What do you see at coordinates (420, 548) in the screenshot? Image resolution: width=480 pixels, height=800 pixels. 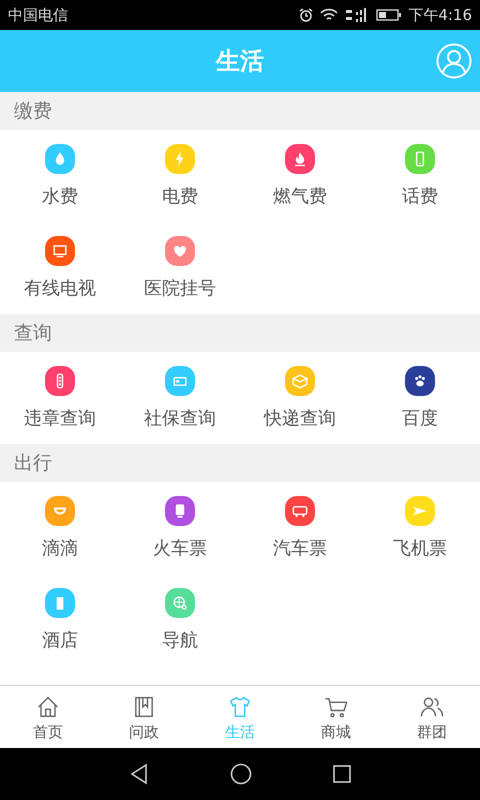 I see `service-label: 飞机票` at bounding box center [420, 548].